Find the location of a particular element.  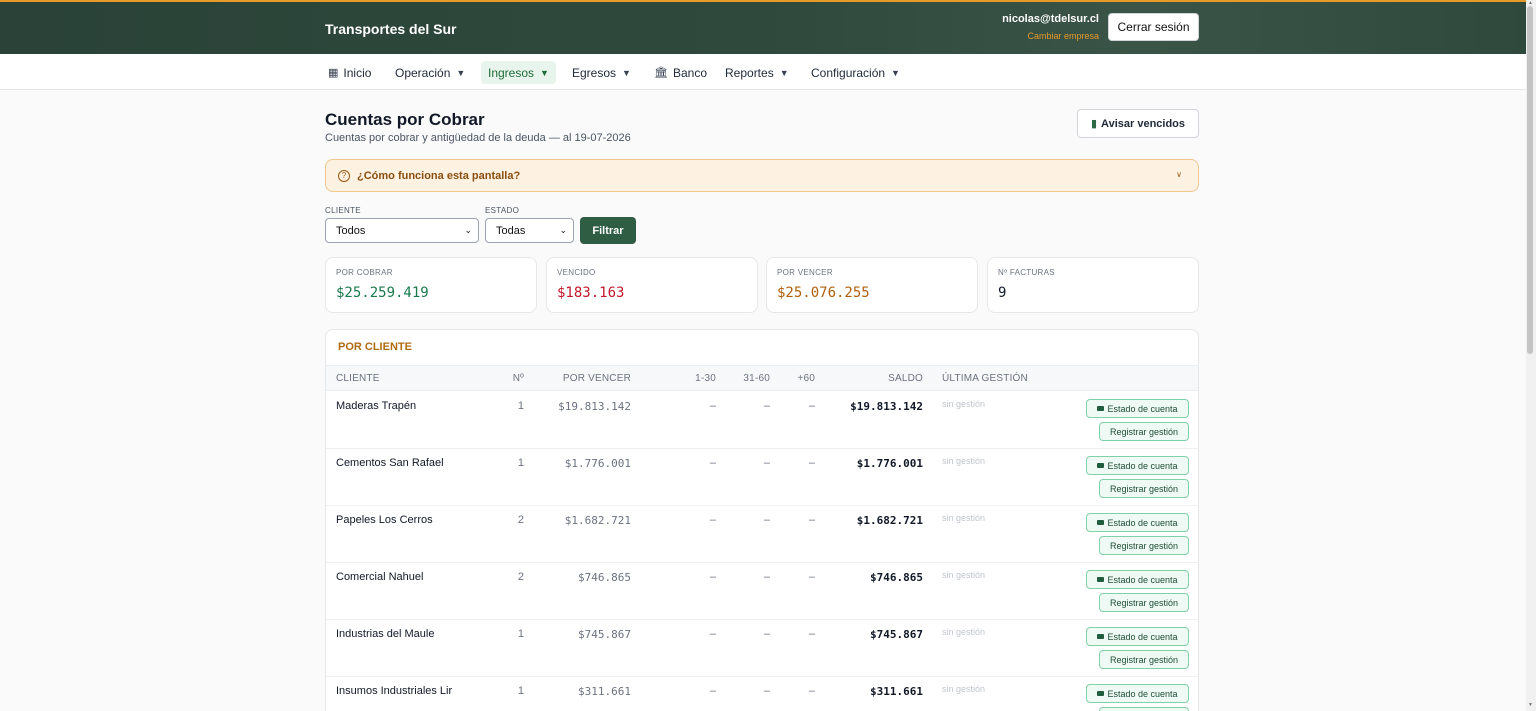

cell-por-vencer: $1.776.001 is located at coordinates (597, 463).